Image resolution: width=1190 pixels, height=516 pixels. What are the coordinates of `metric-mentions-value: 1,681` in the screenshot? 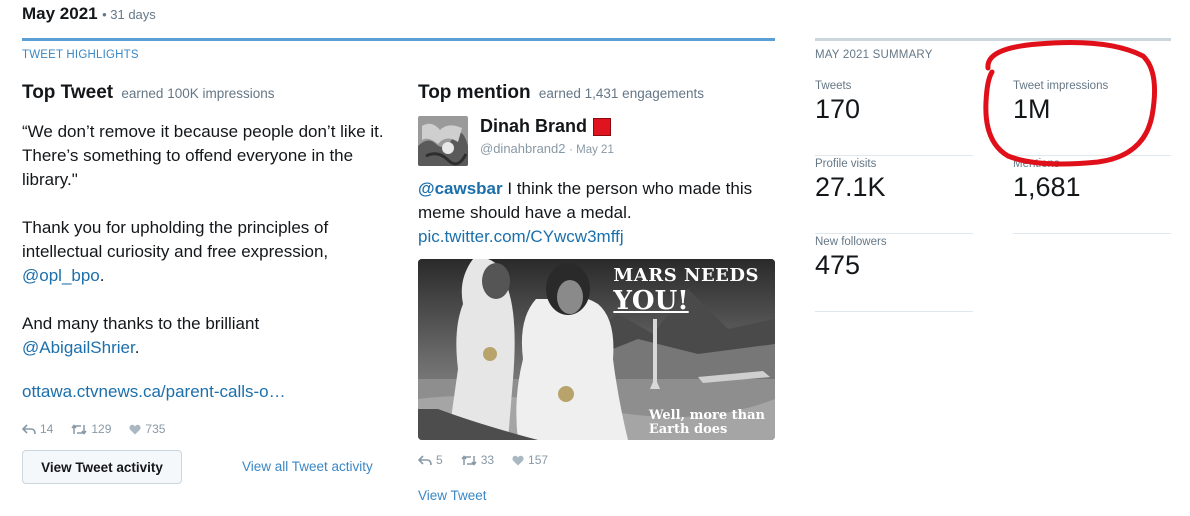 It's located at (1047, 187).